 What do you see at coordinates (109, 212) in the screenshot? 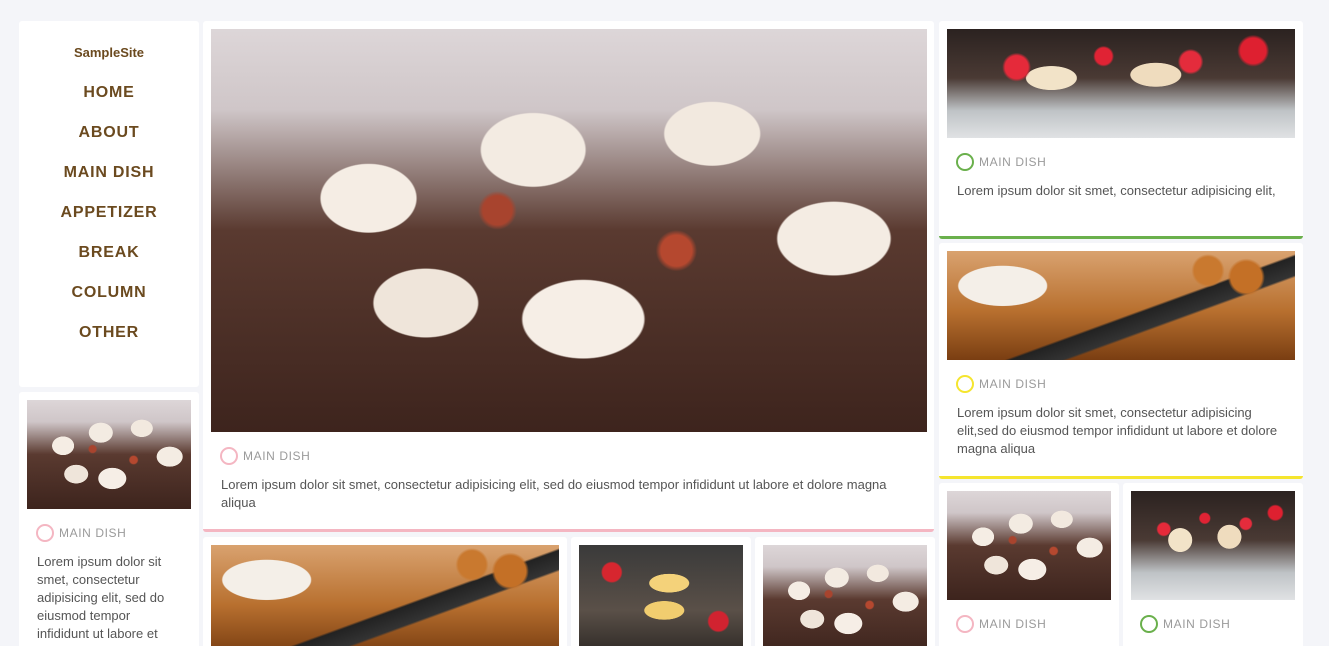
I see `nav-item-appetizer: APPETIZER` at bounding box center [109, 212].